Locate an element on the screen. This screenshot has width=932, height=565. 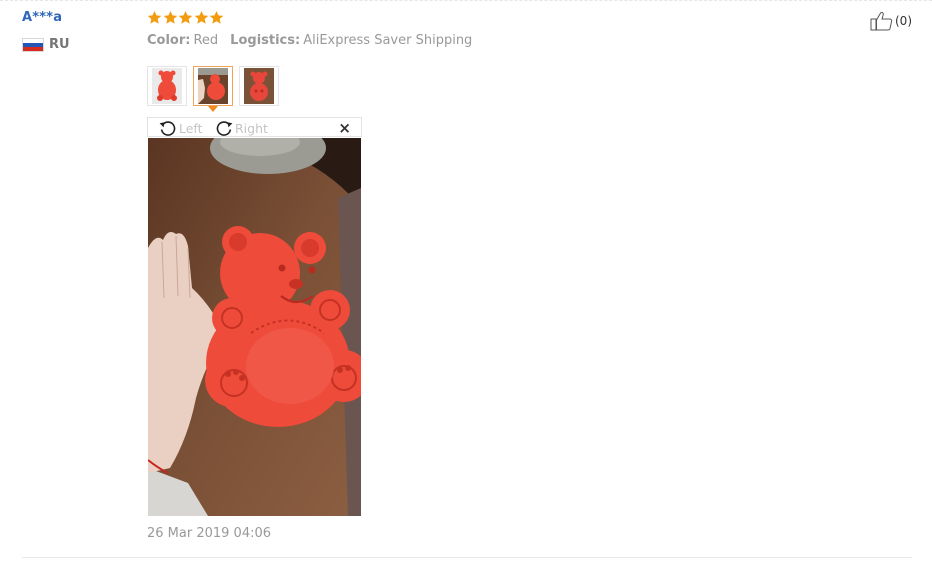
rating-stars is located at coordinates (186, 17).